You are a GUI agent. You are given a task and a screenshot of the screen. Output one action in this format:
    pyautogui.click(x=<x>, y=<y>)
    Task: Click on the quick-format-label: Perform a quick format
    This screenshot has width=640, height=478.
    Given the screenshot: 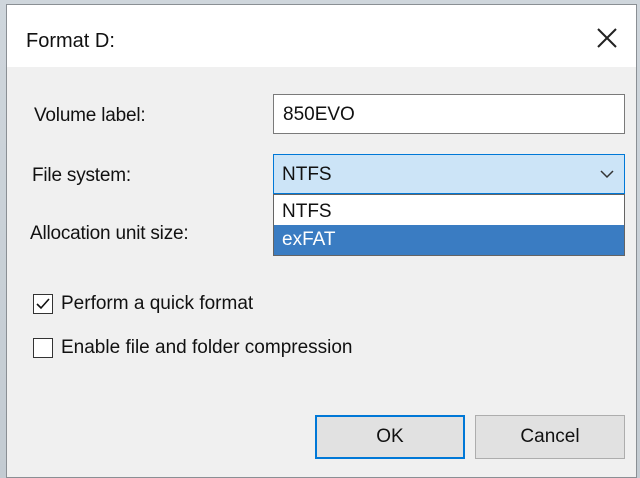 What is the action you would take?
    pyautogui.click(x=157, y=303)
    